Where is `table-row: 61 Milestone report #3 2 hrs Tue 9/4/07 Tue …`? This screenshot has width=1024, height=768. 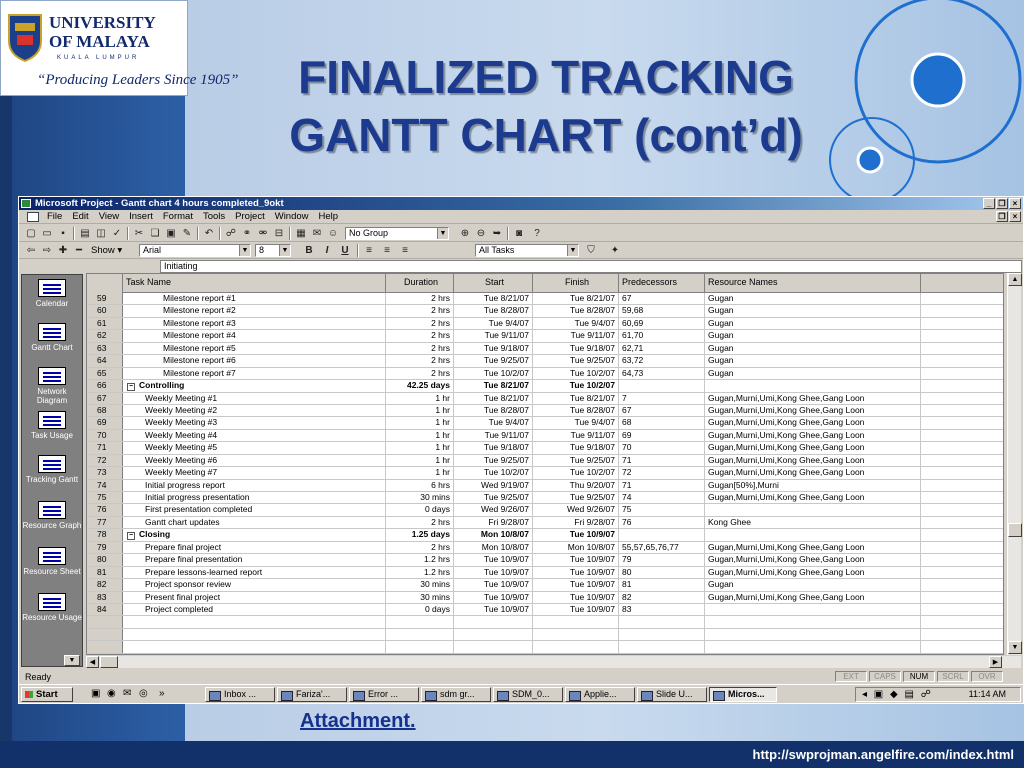
table-row: 61 Milestone report #3 2 hrs Tue 9/4/07 Tue … is located at coordinates (545, 324).